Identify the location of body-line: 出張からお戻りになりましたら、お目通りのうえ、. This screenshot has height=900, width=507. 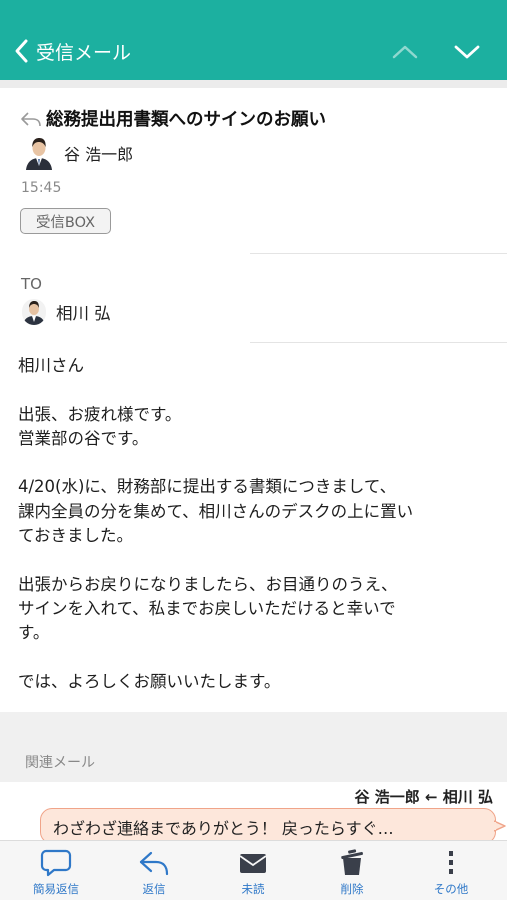
(208, 584).